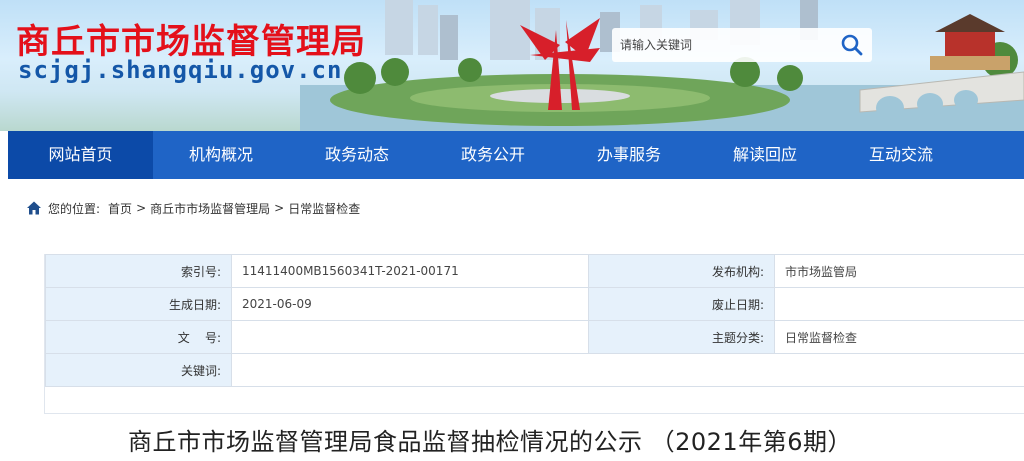  I want to click on publisher-value: 市市场监管局, so click(899, 271).